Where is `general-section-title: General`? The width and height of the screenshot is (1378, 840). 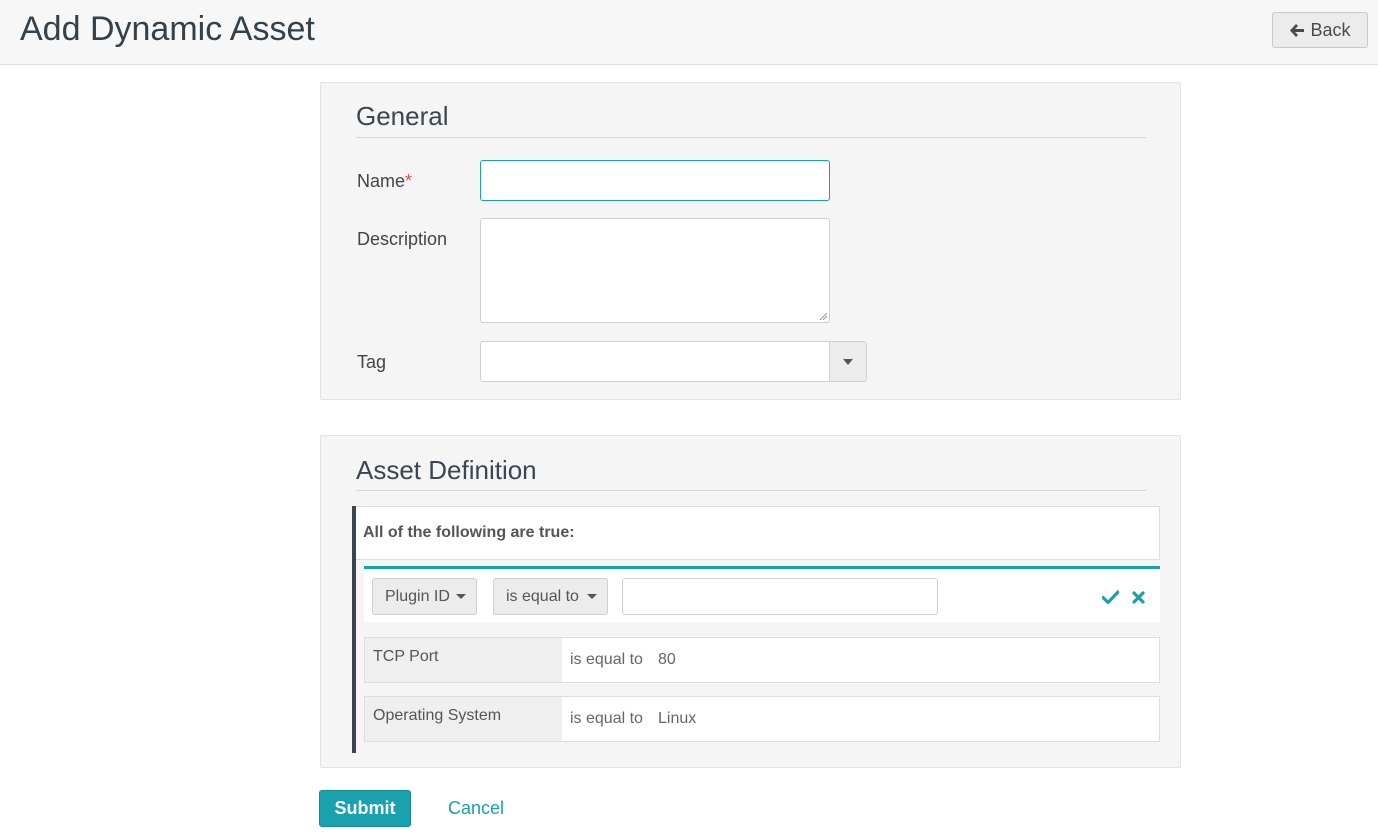
general-section-title: General is located at coordinates (402, 116).